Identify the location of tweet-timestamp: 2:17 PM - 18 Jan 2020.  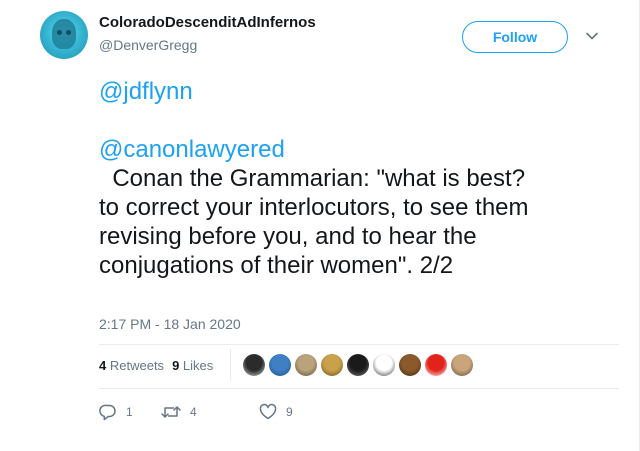
(170, 324).